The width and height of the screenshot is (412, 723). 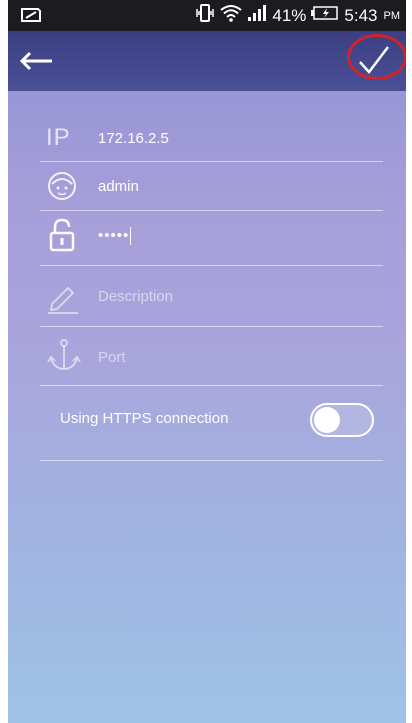 I want to click on password-dots: •••••, so click(x=114, y=235).